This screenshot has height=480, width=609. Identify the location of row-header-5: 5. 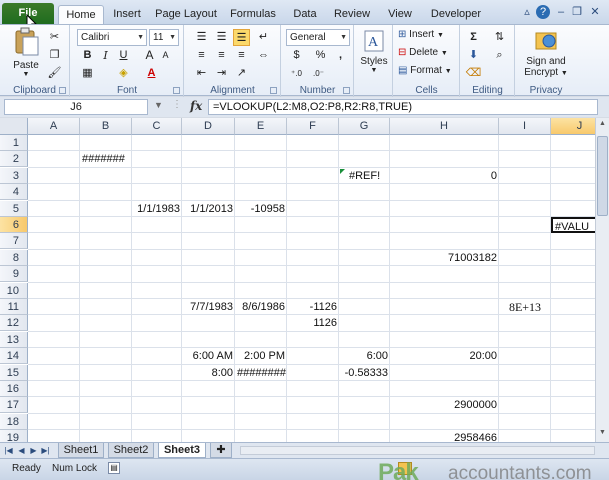
(14, 208).